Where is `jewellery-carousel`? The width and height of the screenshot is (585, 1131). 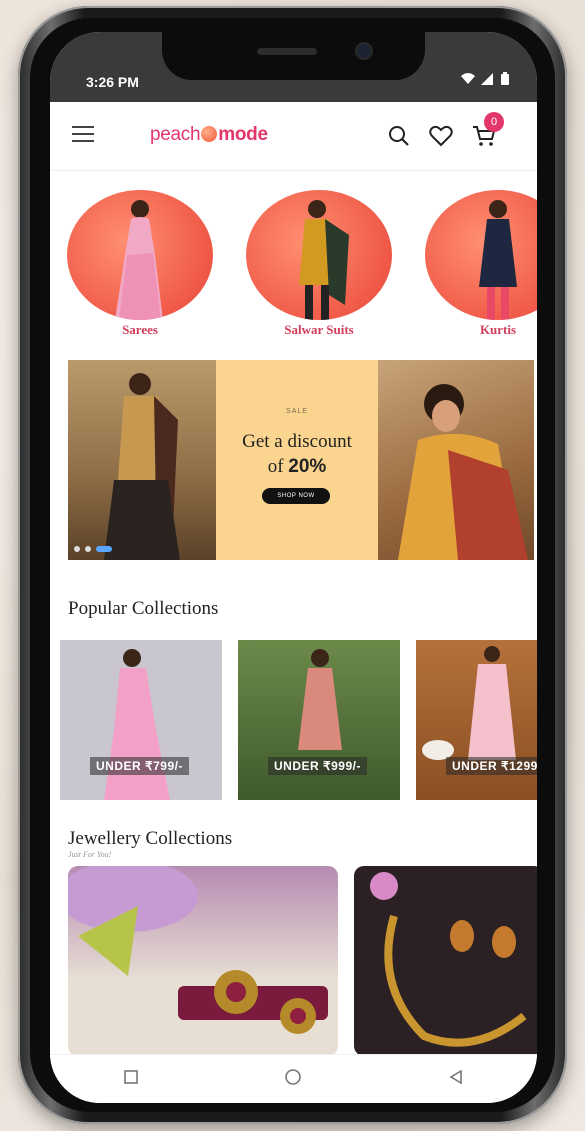
jewellery-carousel is located at coordinates (302, 961).